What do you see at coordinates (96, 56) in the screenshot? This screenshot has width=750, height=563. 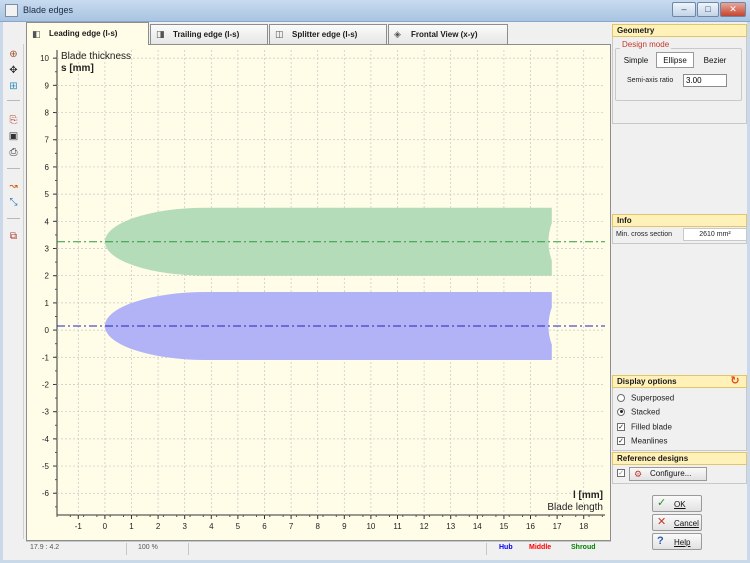 I see `y-axis-title-line1: Blade thickness` at bounding box center [96, 56].